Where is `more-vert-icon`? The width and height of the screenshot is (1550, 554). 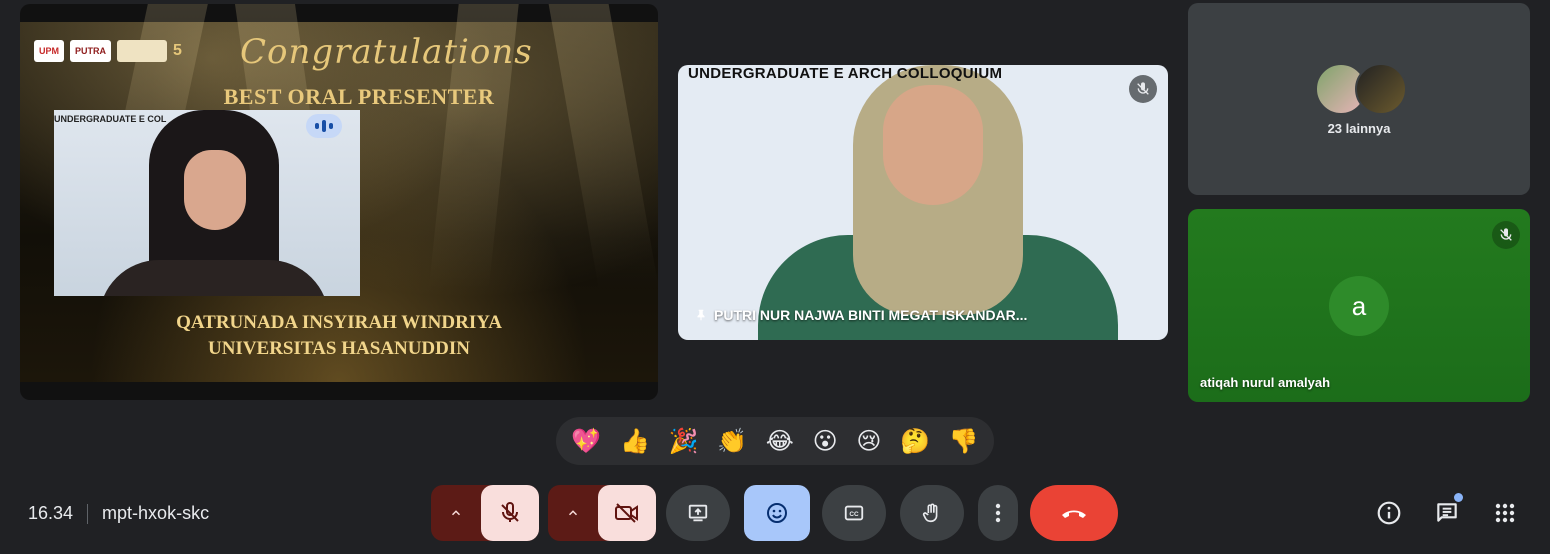 more-vert-icon is located at coordinates (998, 513).